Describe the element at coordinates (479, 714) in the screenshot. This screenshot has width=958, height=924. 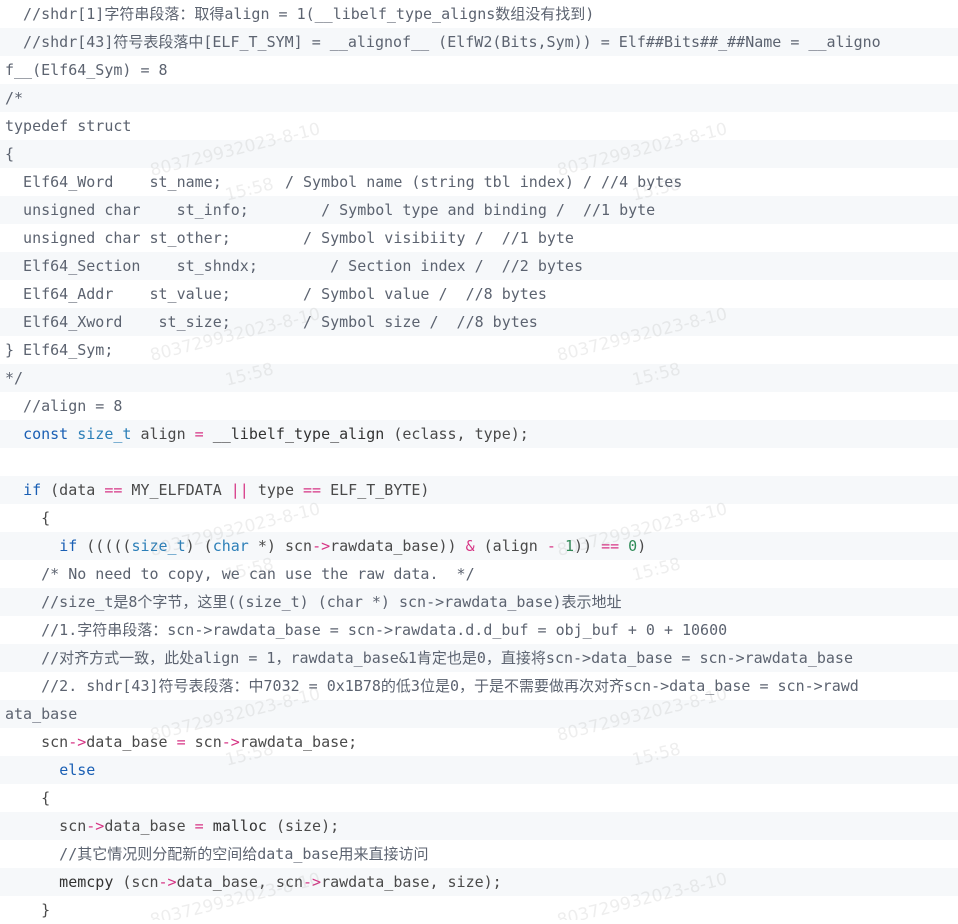
I see `code-line: ata_base` at that location.